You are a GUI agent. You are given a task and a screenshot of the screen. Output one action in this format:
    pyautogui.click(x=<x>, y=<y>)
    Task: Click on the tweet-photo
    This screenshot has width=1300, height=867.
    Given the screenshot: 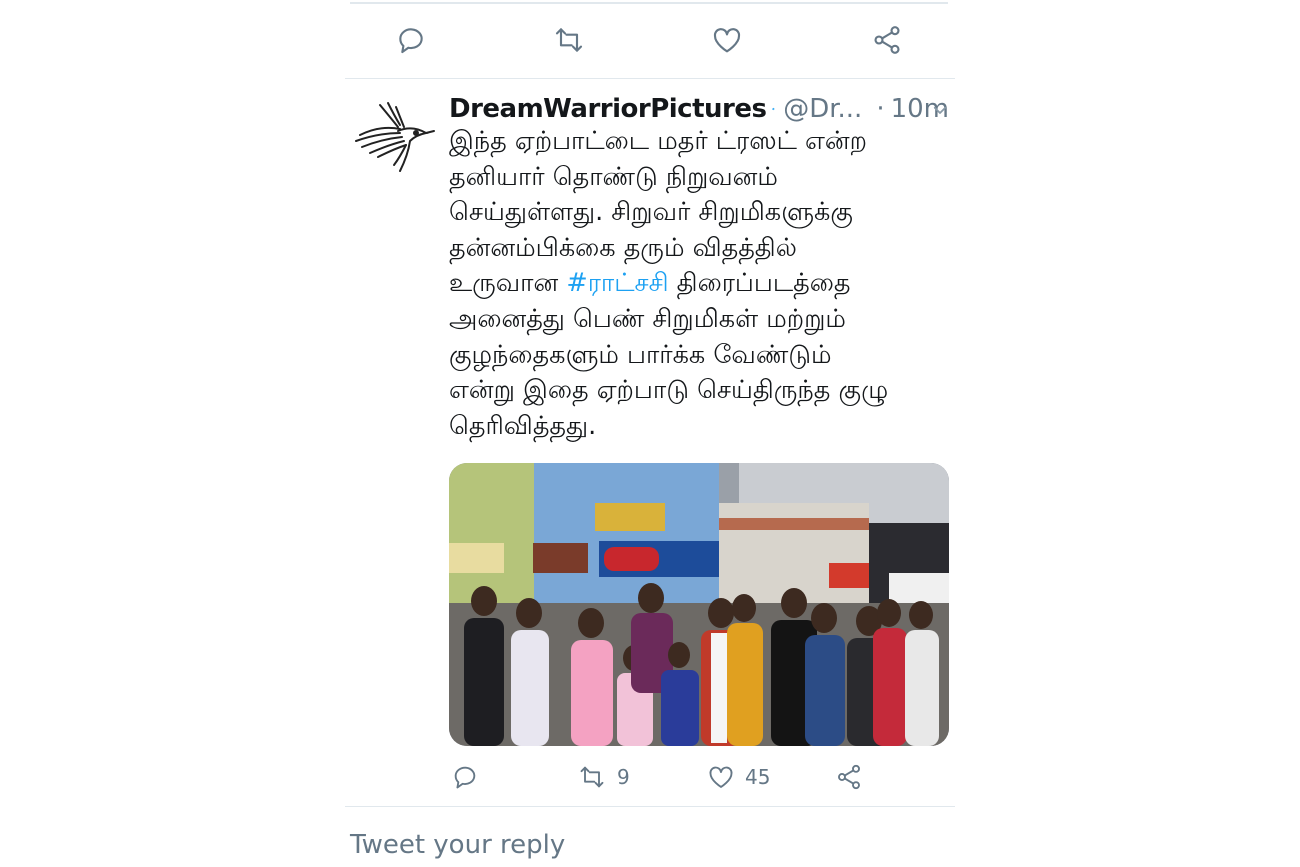 What is the action you would take?
    pyautogui.click(x=699, y=604)
    